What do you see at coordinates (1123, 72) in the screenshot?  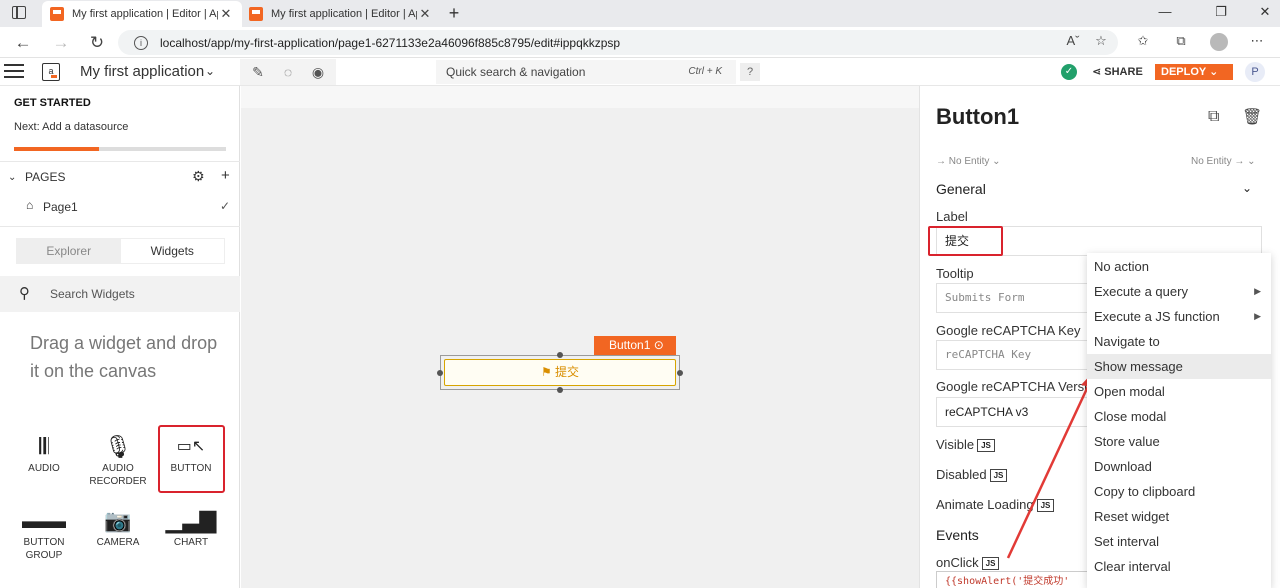 I see `share-label: SHARE` at bounding box center [1123, 72].